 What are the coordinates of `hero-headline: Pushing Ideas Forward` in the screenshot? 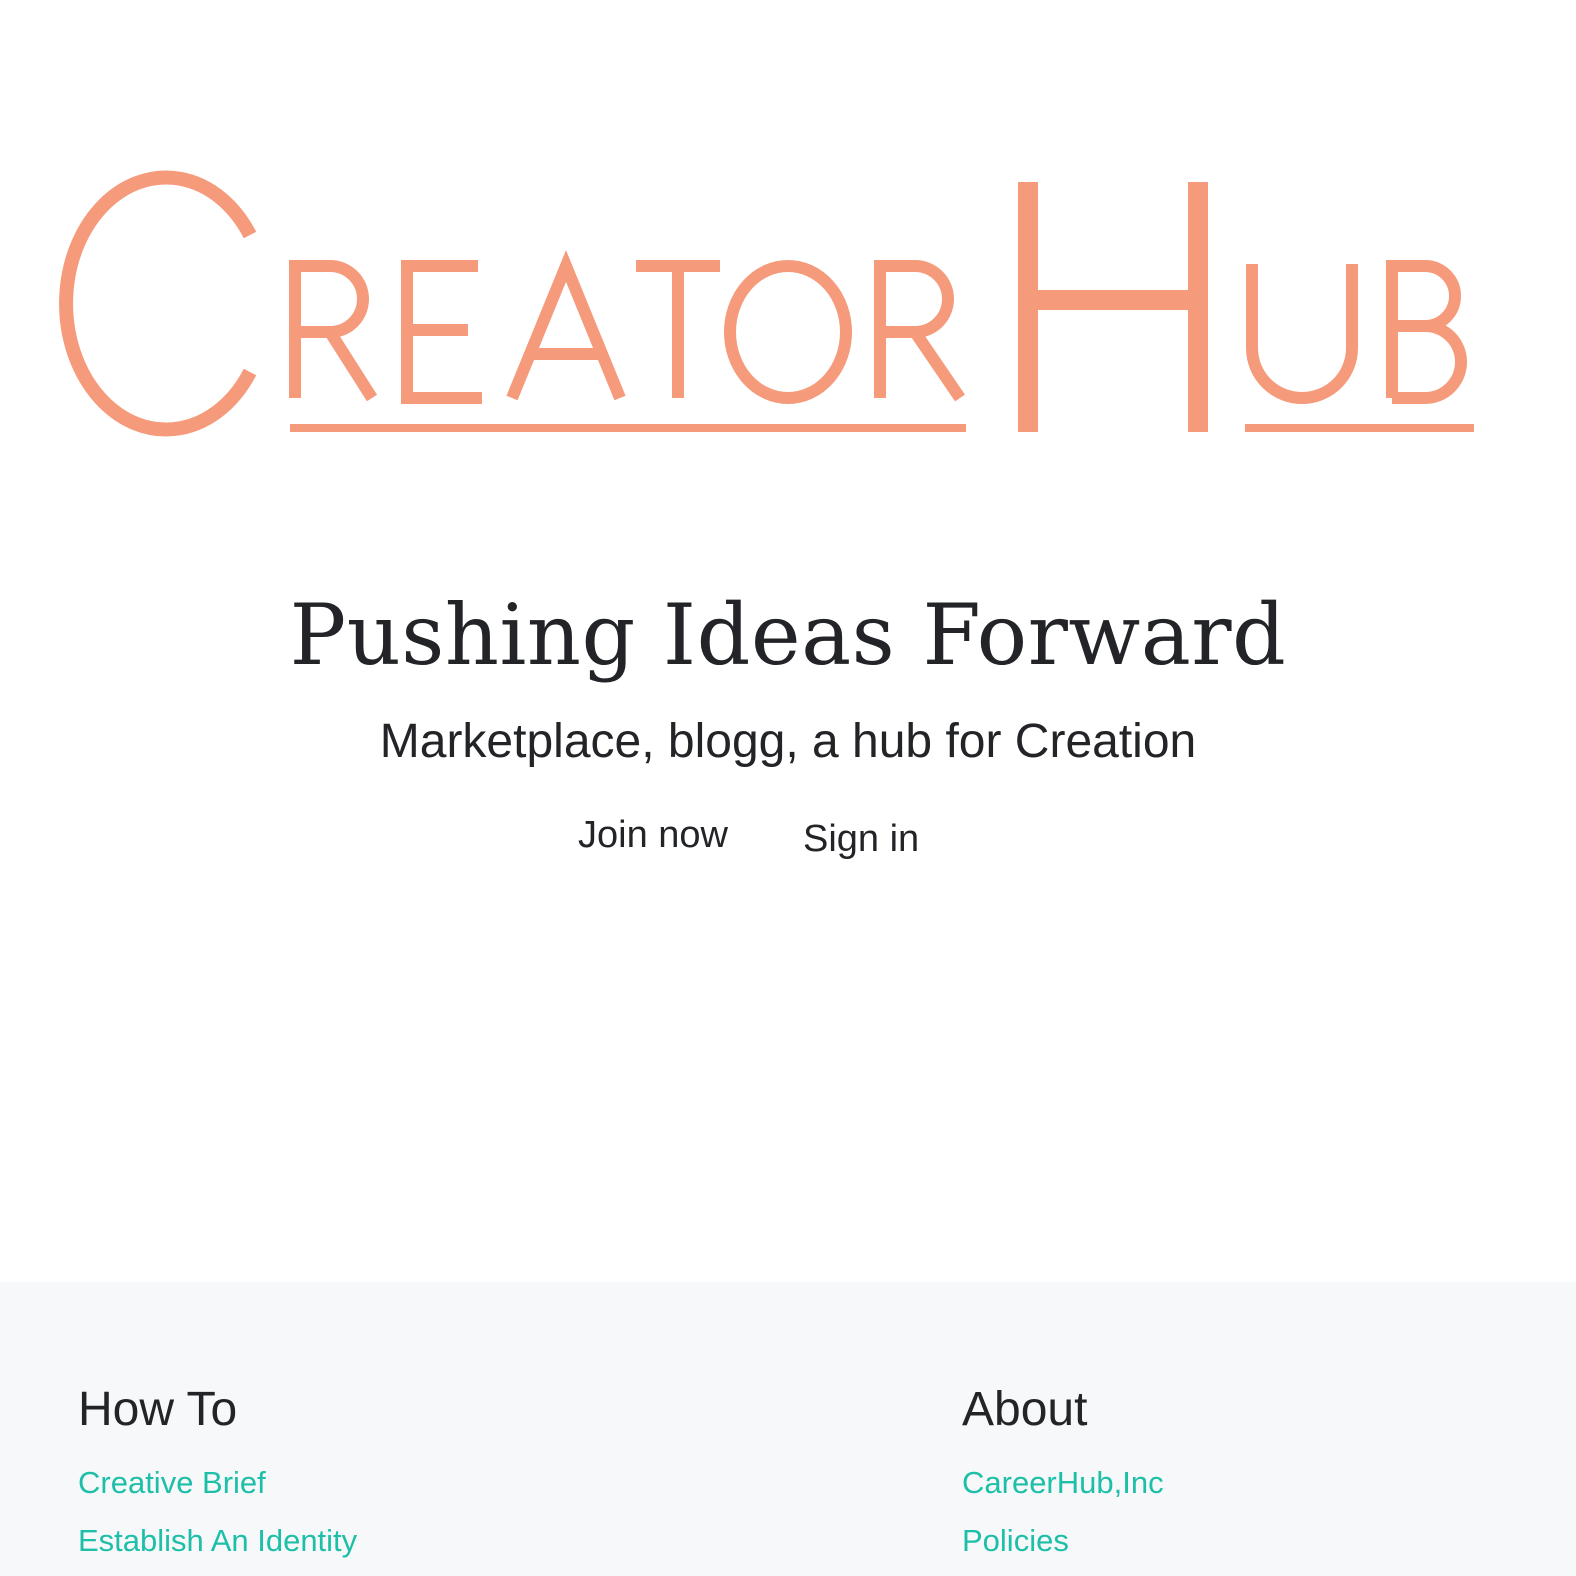 It's located at (788, 635).